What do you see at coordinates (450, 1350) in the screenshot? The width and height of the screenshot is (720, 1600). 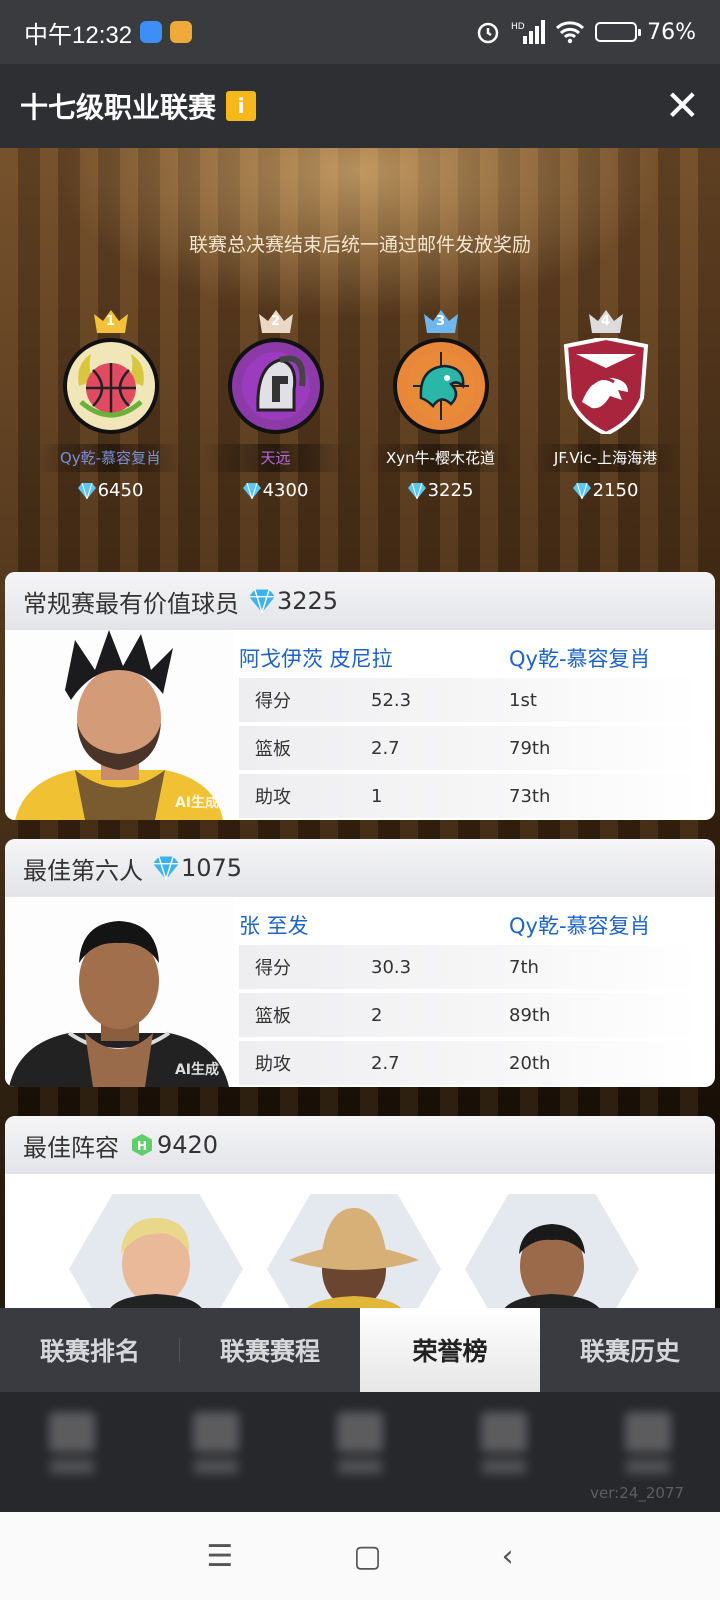 I see `tab-honor-roll: 荣誉榜` at bounding box center [450, 1350].